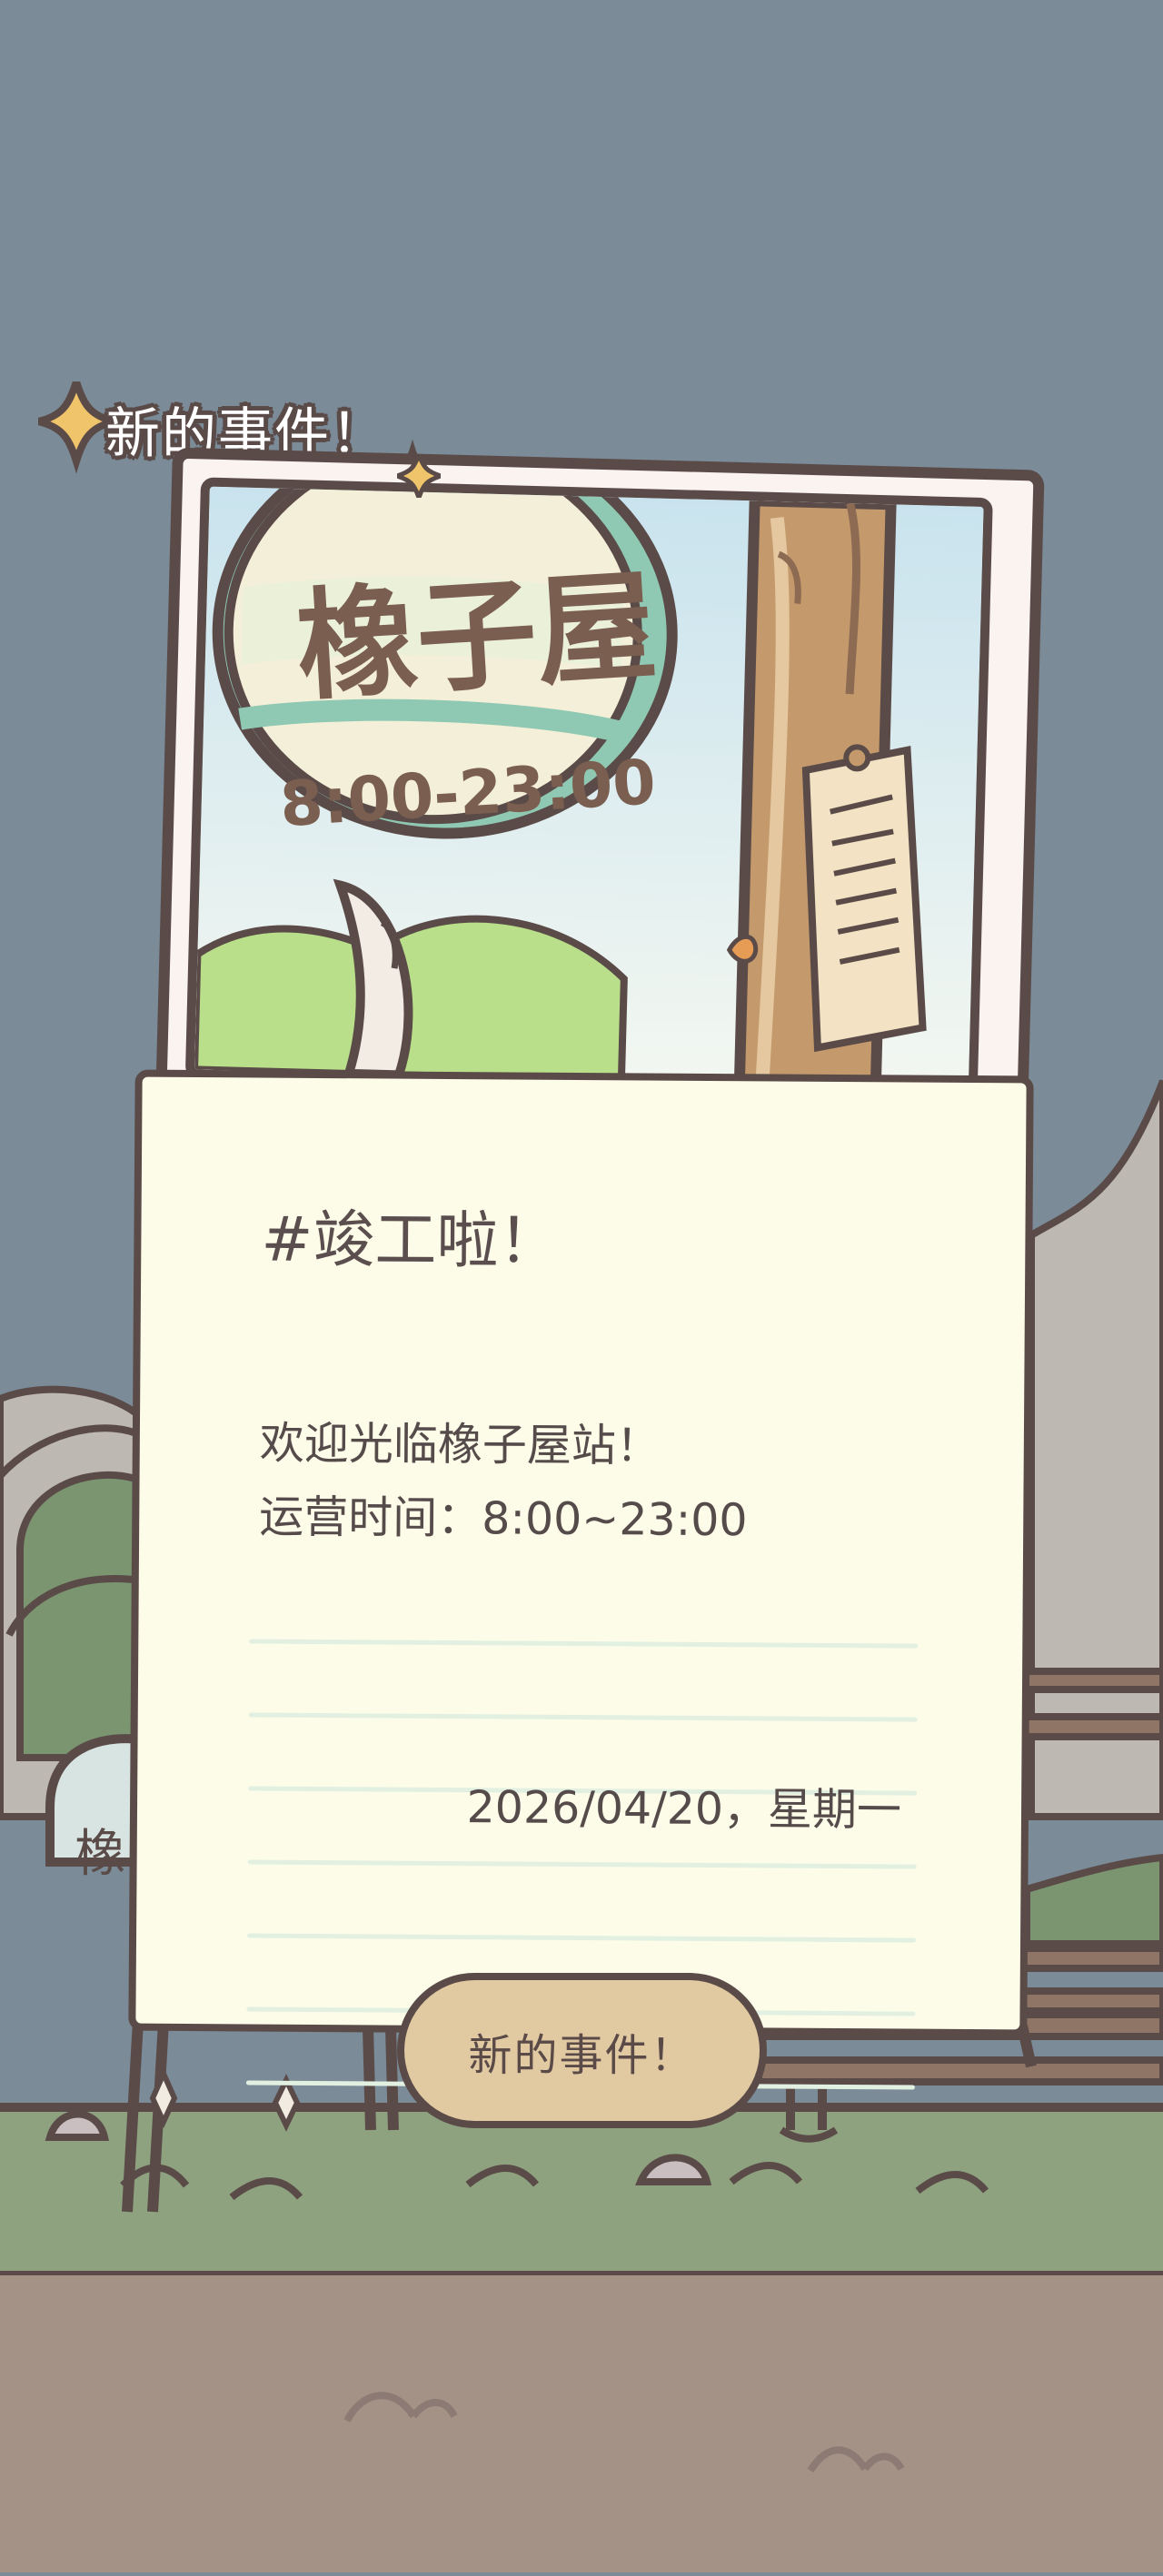 The width and height of the screenshot is (1163, 2576). I want to click on welcome-line: 欢迎光临橡子屋站！, so click(460, 1444).